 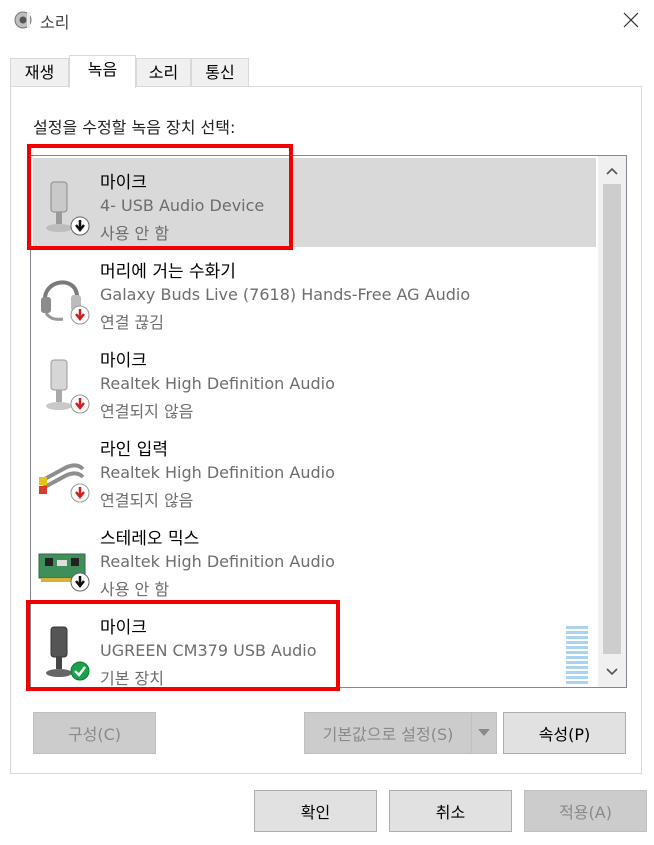 What do you see at coordinates (80, 671) in the screenshot?
I see `default-check-icon` at bounding box center [80, 671].